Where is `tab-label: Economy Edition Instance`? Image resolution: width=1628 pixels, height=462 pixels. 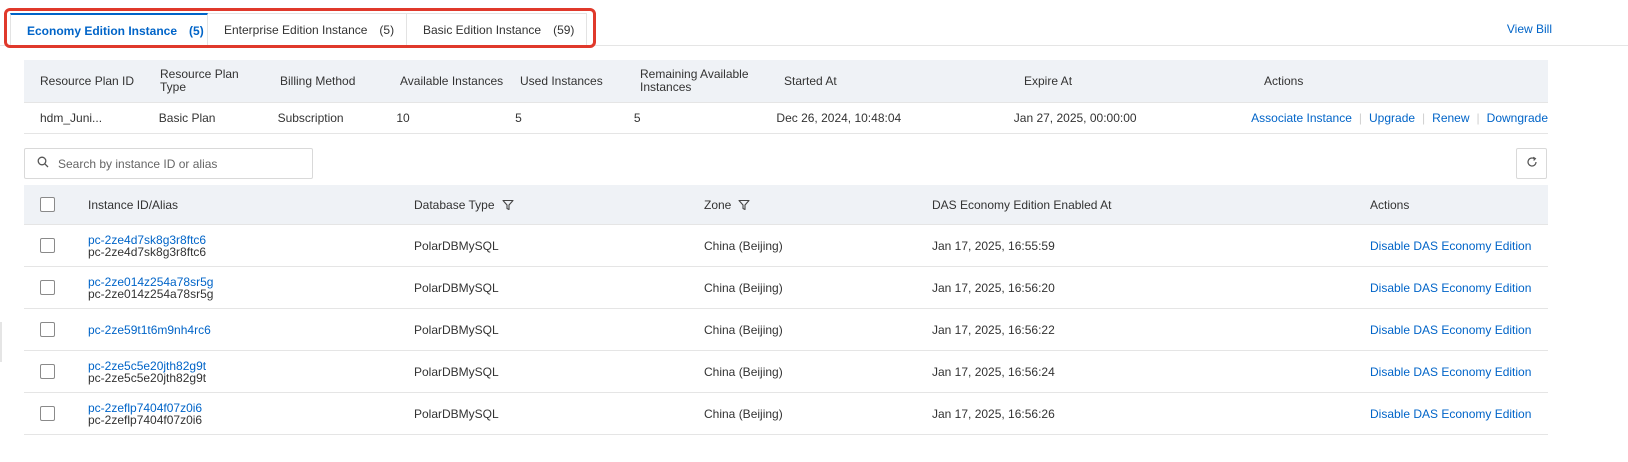 tab-label: Economy Edition Instance is located at coordinates (102, 30).